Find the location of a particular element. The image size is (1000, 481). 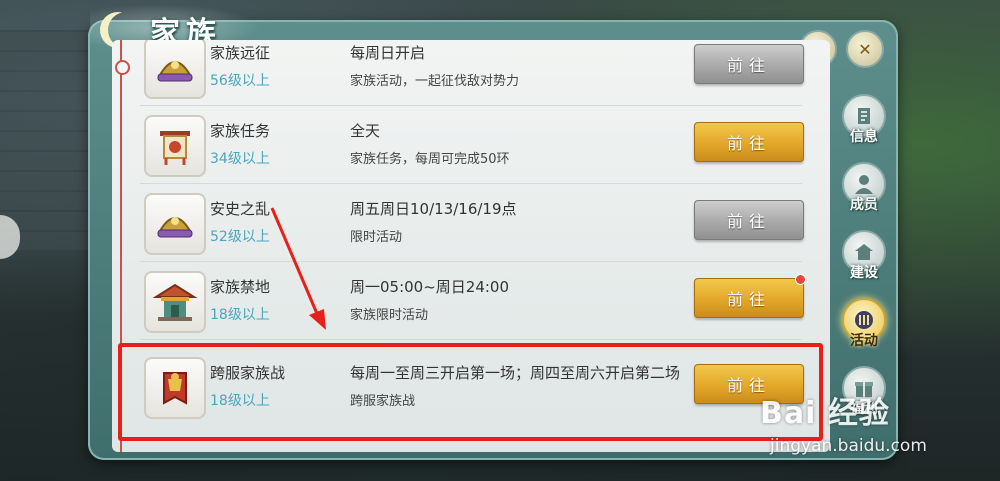

tab-members: 成员 is located at coordinates (864, 183).